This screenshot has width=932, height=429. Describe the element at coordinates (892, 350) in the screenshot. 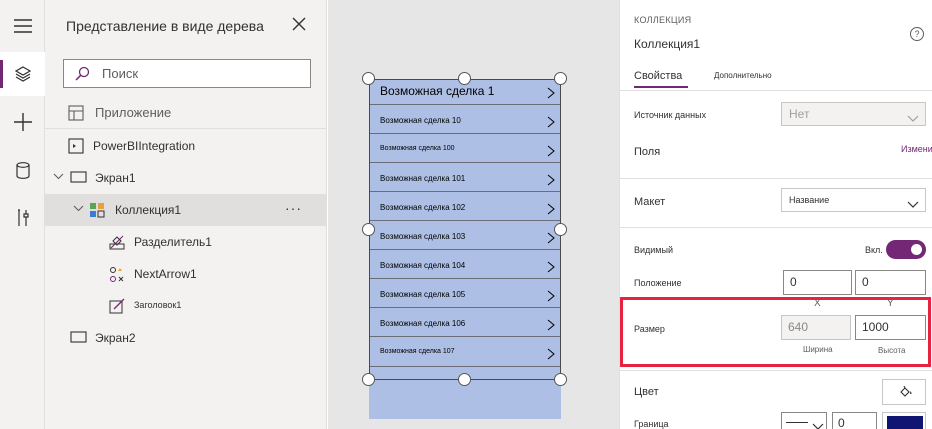

I see `height-label: Высота` at that location.